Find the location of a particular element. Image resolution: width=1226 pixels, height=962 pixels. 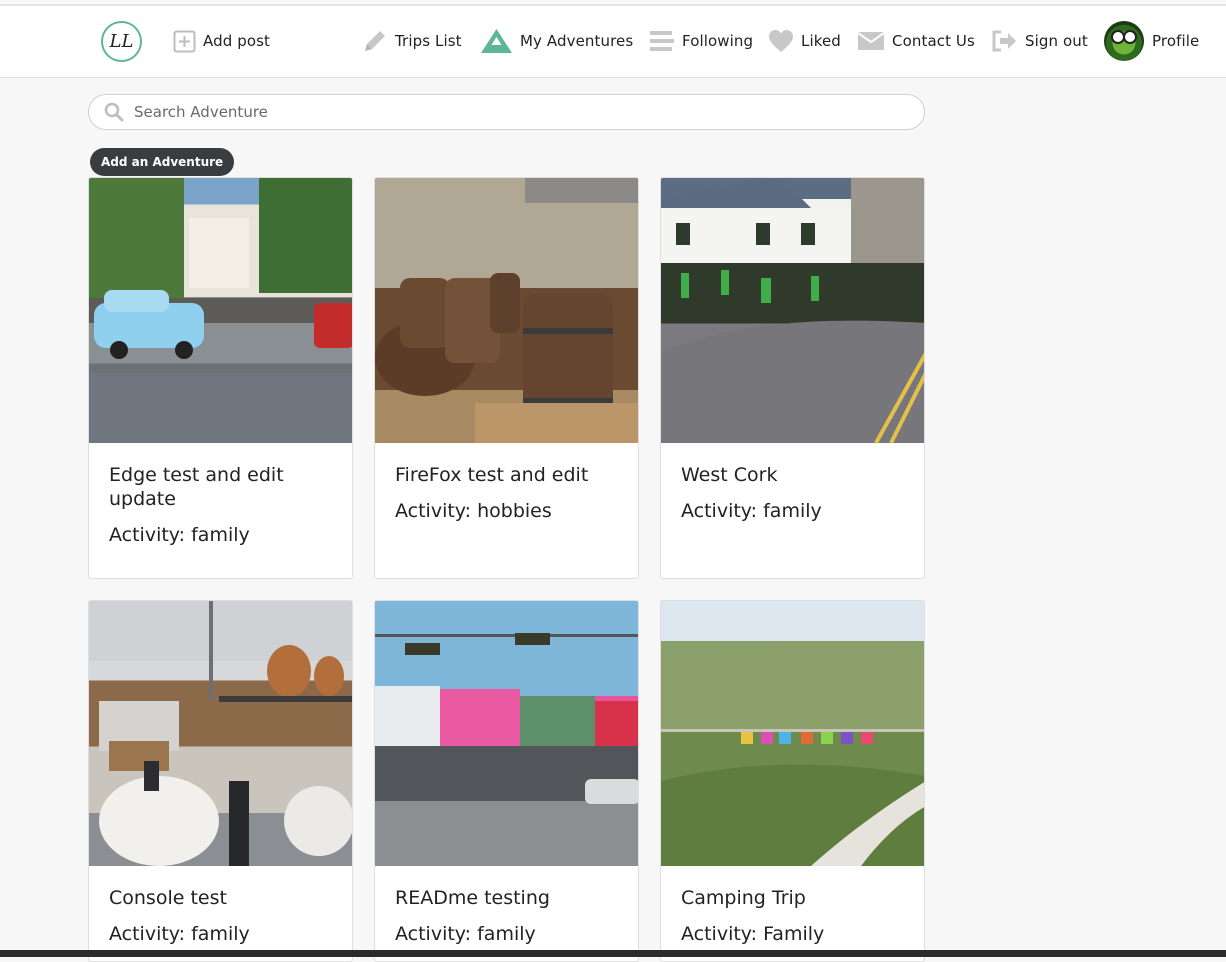

nav-sign-out: Sign out is located at coordinates (1039, 41).